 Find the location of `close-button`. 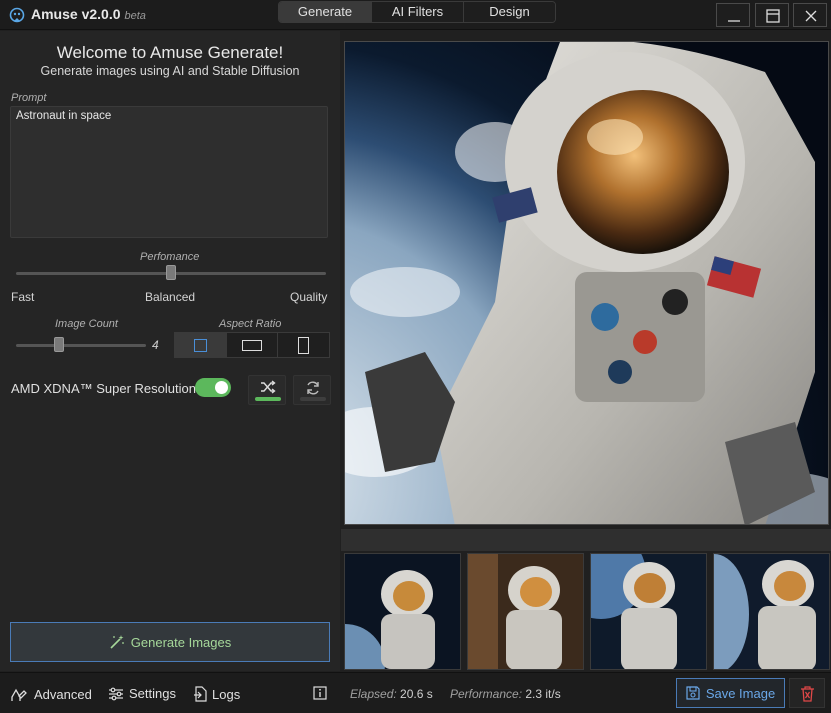

close-button is located at coordinates (810, 15).